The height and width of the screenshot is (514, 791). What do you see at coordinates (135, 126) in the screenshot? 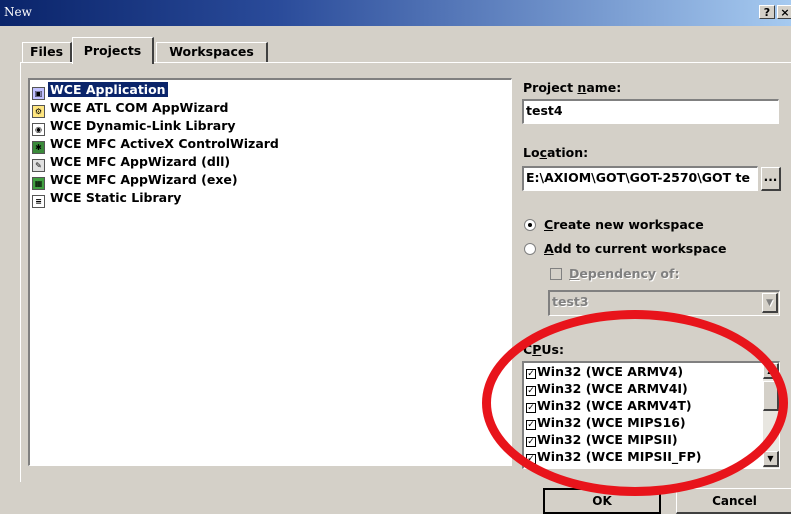
I see `list-item-dll: ◉ WCE Dynamic-Link Library` at bounding box center [135, 126].